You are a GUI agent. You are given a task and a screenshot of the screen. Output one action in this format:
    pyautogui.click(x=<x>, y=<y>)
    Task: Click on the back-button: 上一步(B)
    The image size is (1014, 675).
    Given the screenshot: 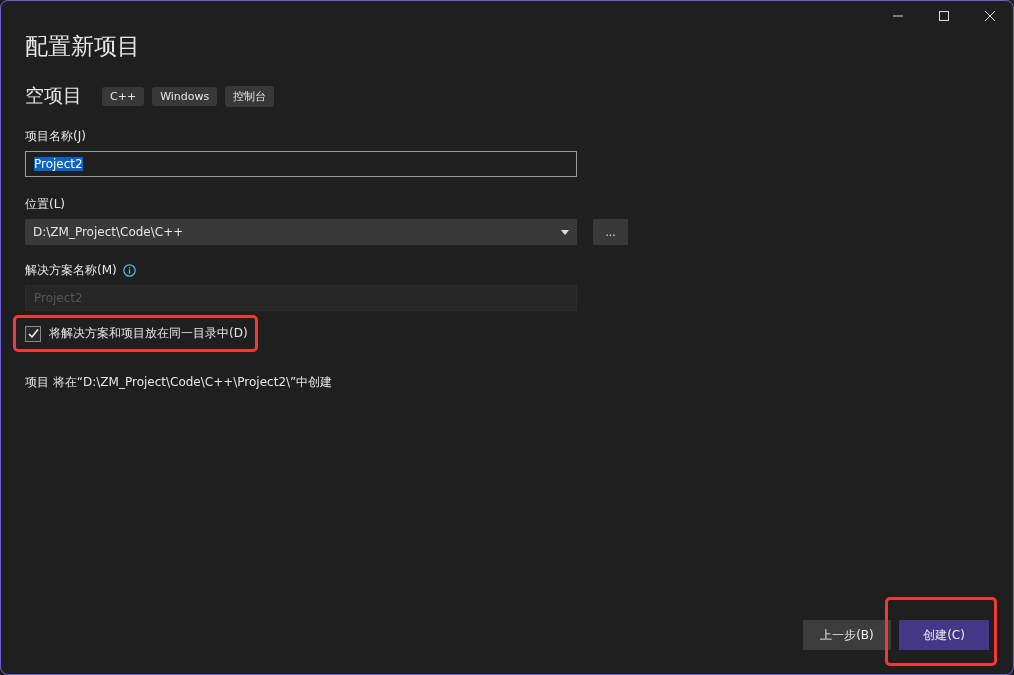 What is the action you would take?
    pyautogui.click(x=847, y=635)
    